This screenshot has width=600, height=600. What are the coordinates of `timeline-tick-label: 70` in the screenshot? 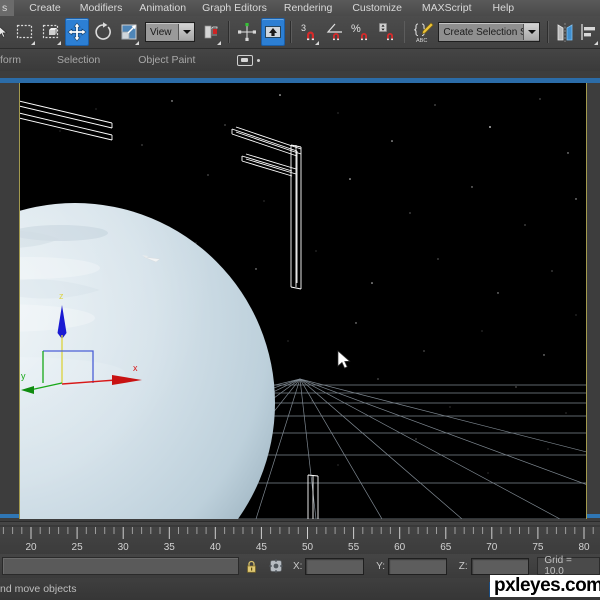 It's located at (492, 547).